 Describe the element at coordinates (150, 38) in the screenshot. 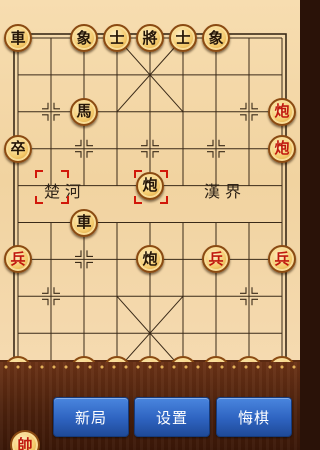

I see `black-general-piece: 將` at that location.